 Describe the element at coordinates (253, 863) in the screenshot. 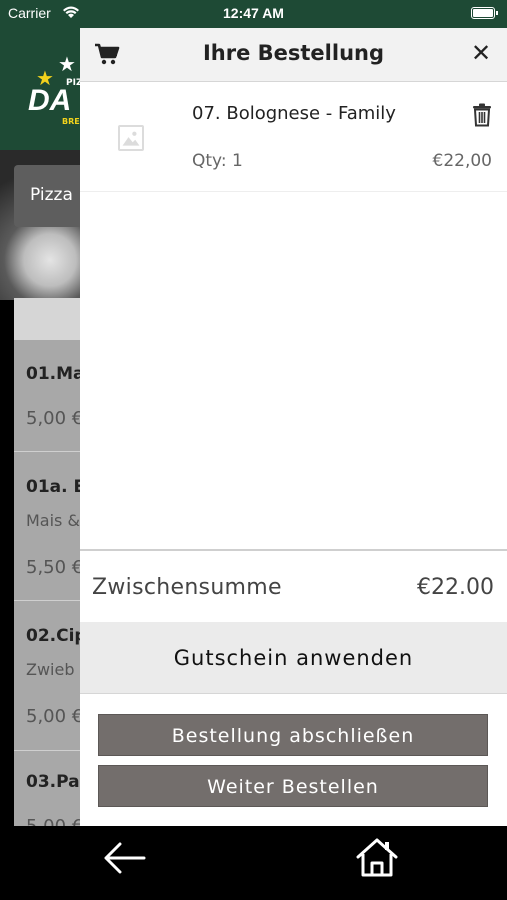

I see `bottom-nav` at that location.